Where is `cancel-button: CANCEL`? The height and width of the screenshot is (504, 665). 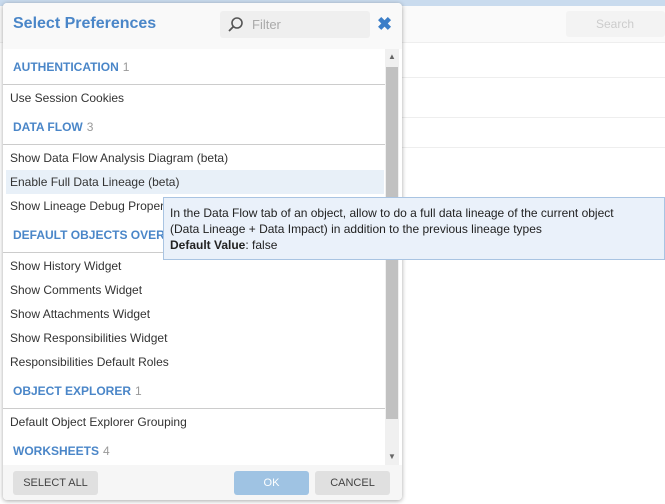 cancel-button: CANCEL is located at coordinates (352, 483).